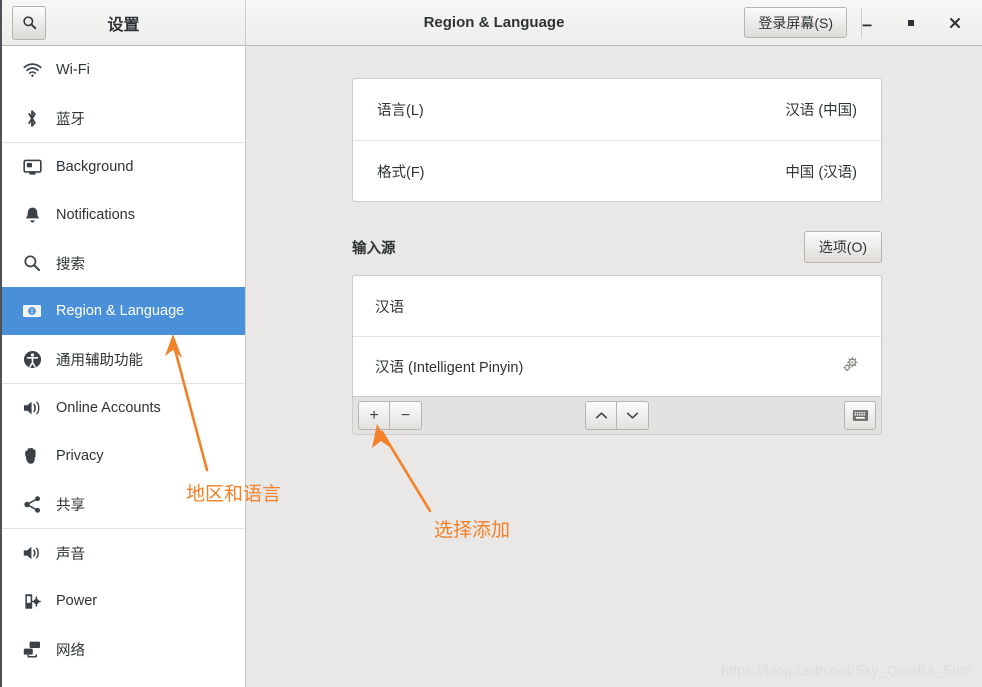  Describe the element at coordinates (32, 167) in the screenshot. I see `background-icon` at that location.